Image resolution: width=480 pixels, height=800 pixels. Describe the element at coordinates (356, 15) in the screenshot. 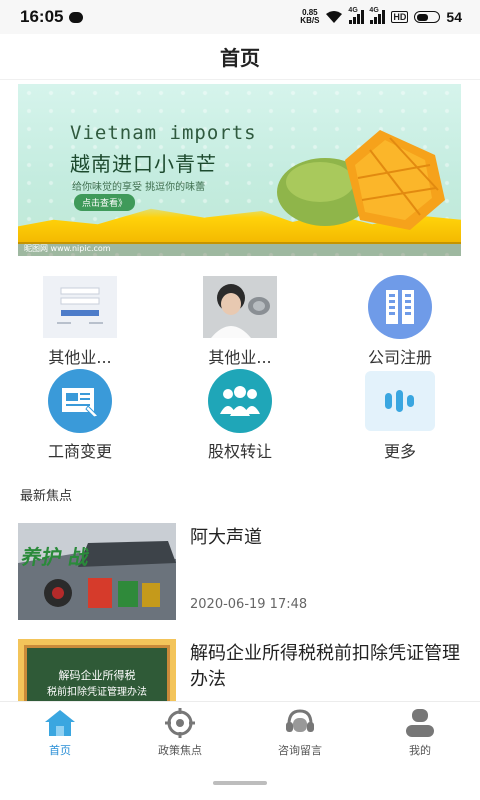

I see `signal-icon: 4G` at that location.